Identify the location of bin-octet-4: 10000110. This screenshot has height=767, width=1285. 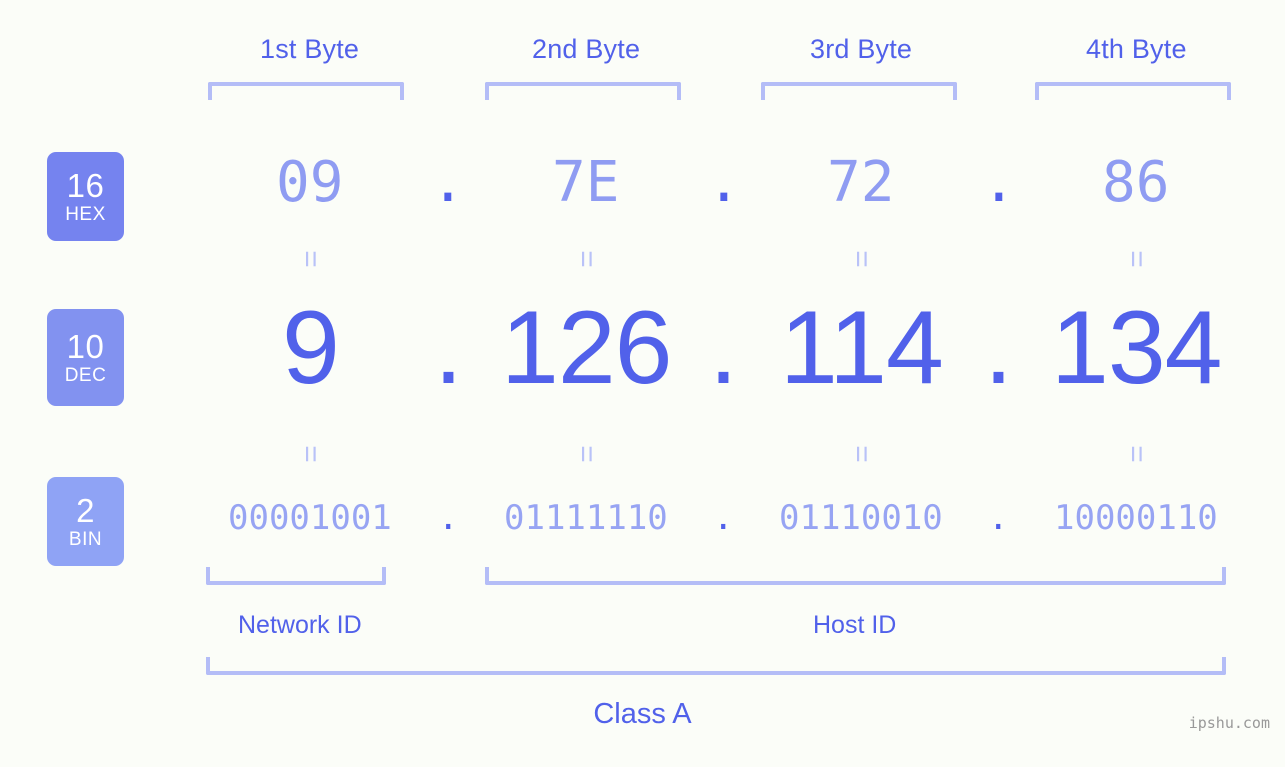
(1136, 518).